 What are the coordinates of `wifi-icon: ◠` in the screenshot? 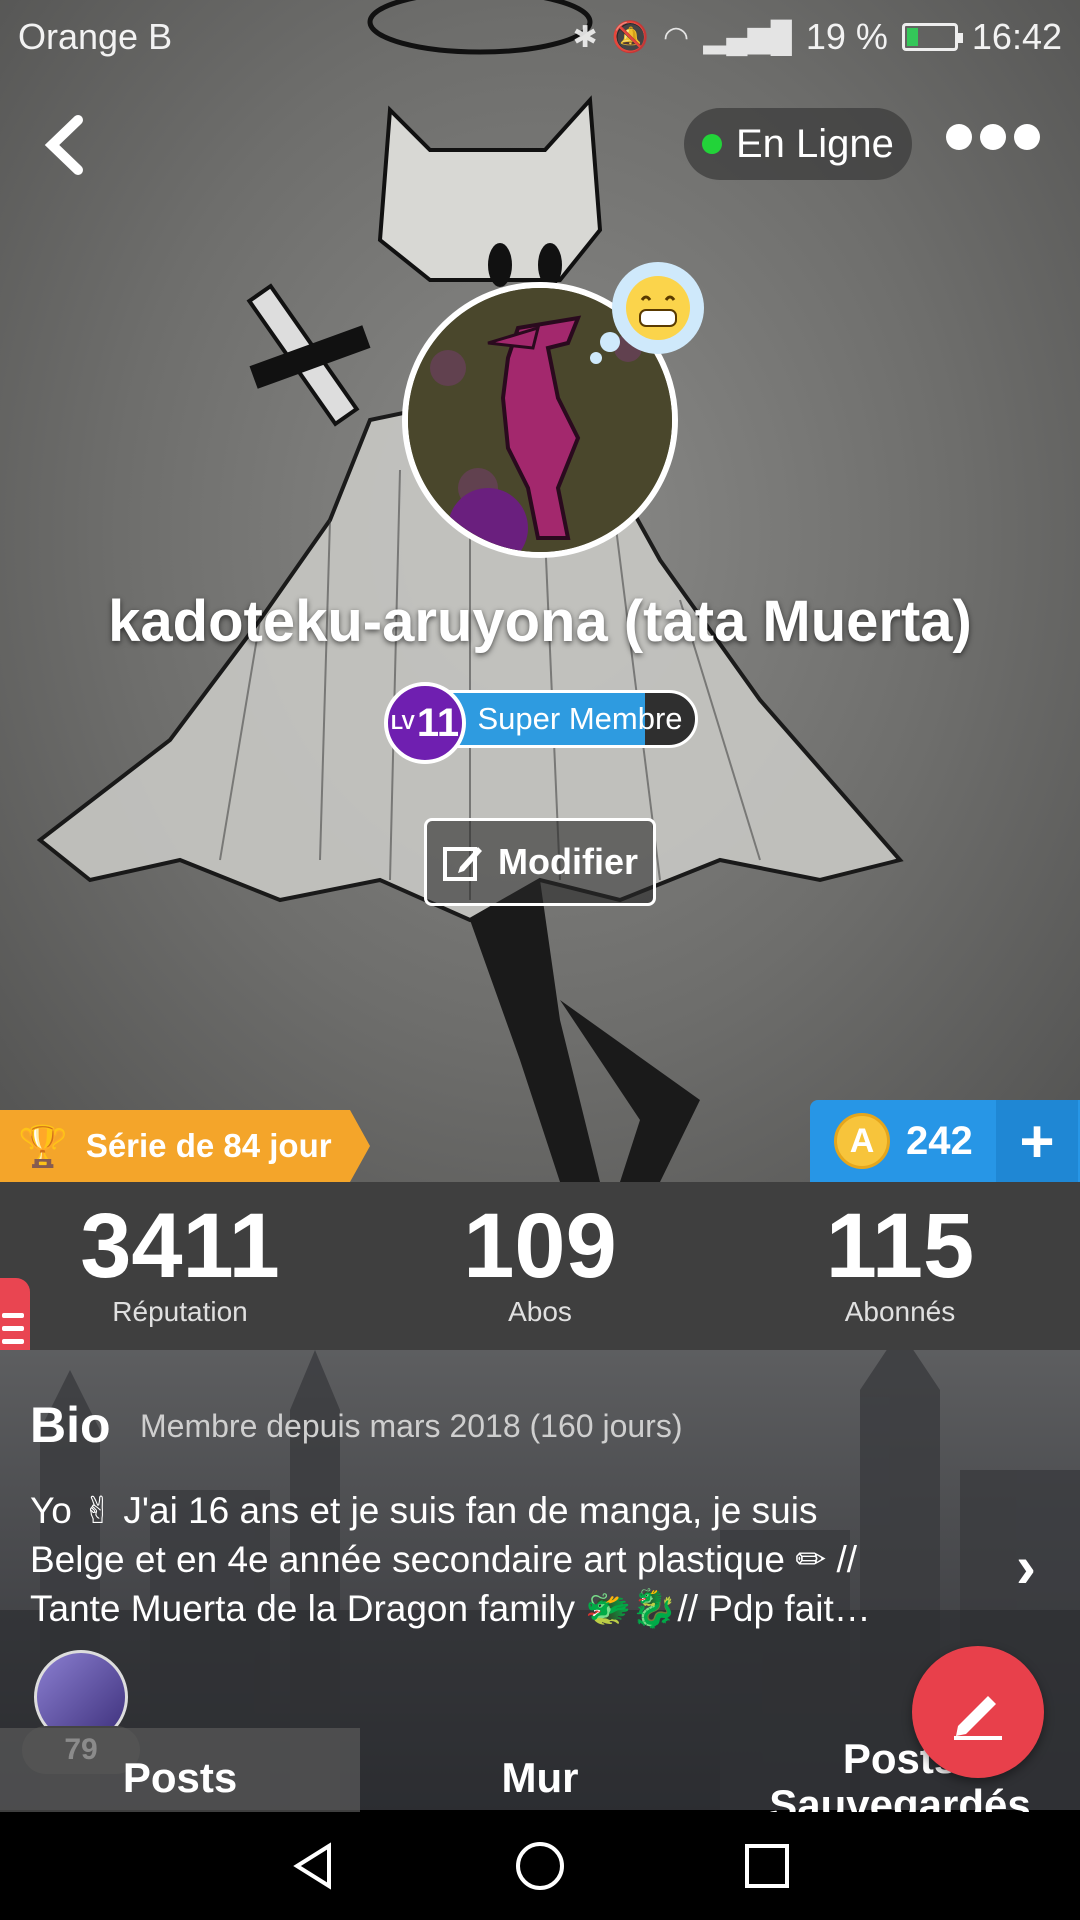 It's located at (676, 37).